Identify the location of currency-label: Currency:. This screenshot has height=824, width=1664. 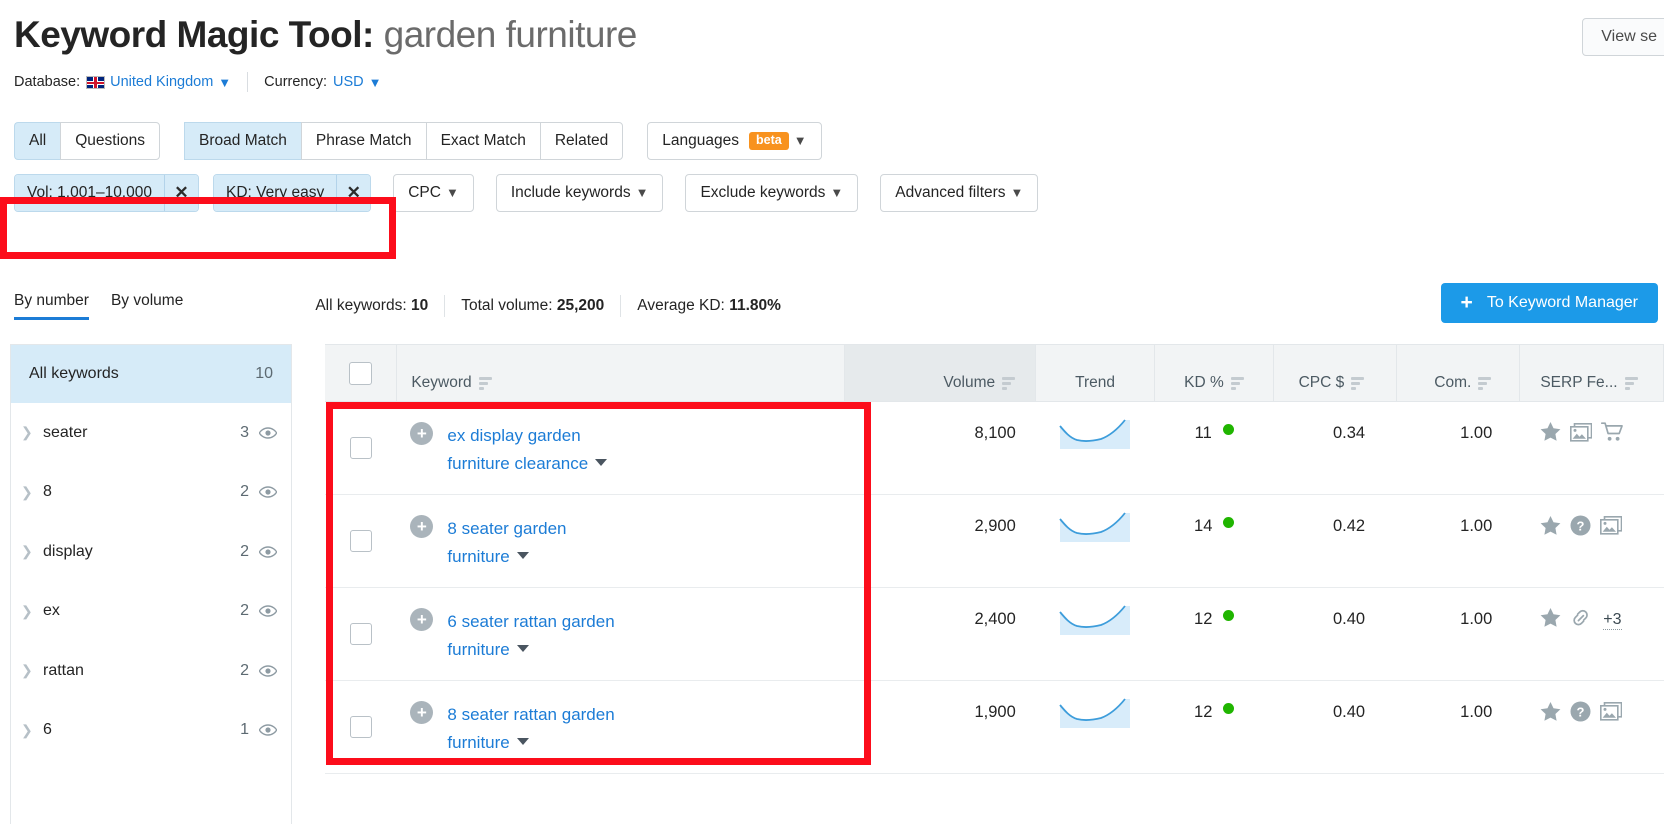
(296, 82).